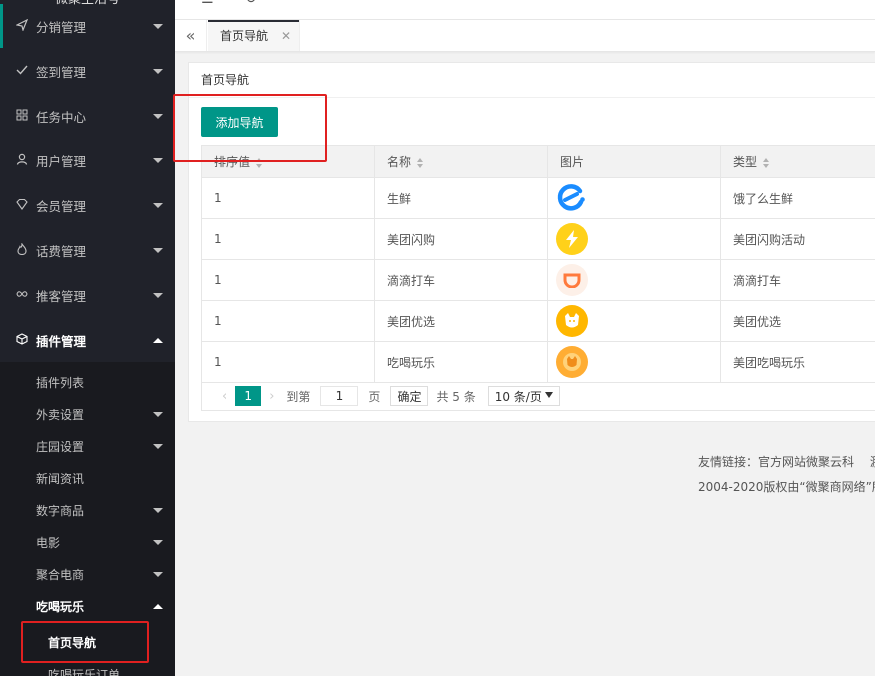  I want to click on submenu-item-label: 首页导航, so click(72, 642).